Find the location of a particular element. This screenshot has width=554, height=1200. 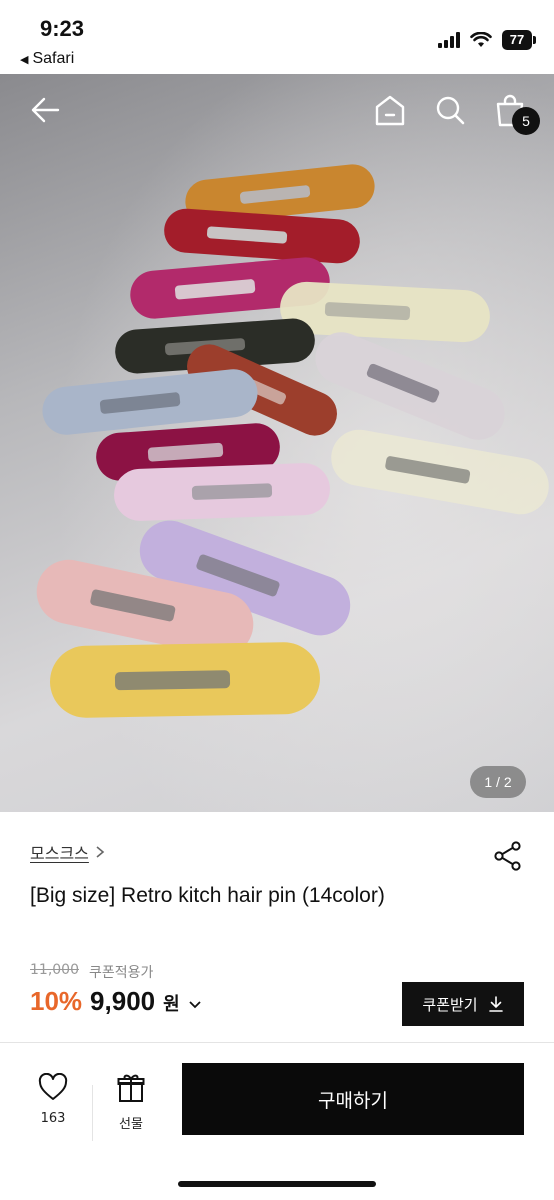

back-button is located at coordinates (46, 110).